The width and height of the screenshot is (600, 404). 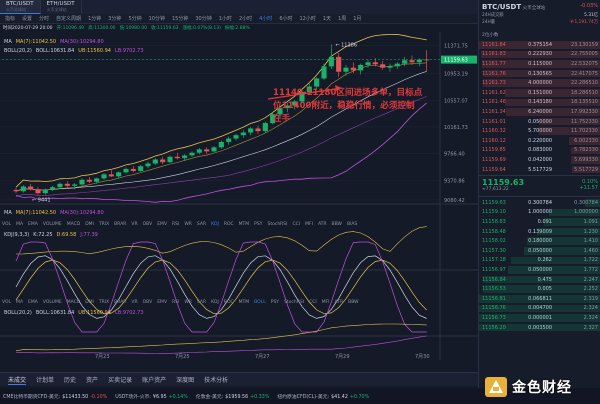 What do you see at coordinates (260, 302) in the screenshot?
I see `indicator-tab: BOLL` at bounding box center [260, 302].